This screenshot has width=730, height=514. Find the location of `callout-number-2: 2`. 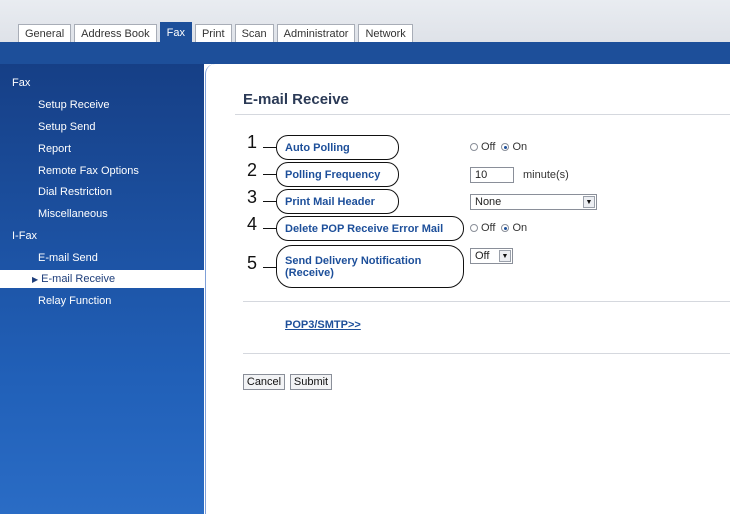

callout-number-2: 2 is located at coordinates (252, 170).